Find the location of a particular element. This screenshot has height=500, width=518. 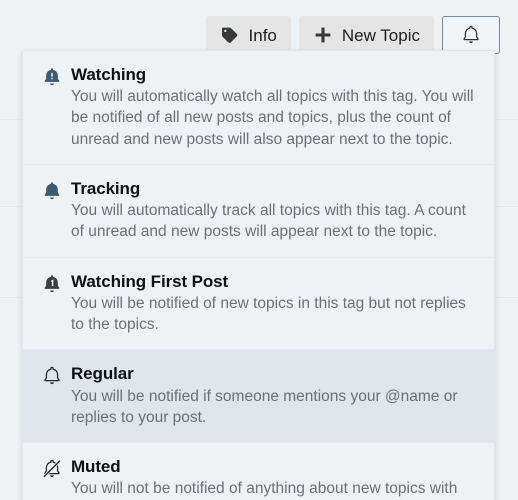

bell-outline-icon is located at coordinates (56, 375).